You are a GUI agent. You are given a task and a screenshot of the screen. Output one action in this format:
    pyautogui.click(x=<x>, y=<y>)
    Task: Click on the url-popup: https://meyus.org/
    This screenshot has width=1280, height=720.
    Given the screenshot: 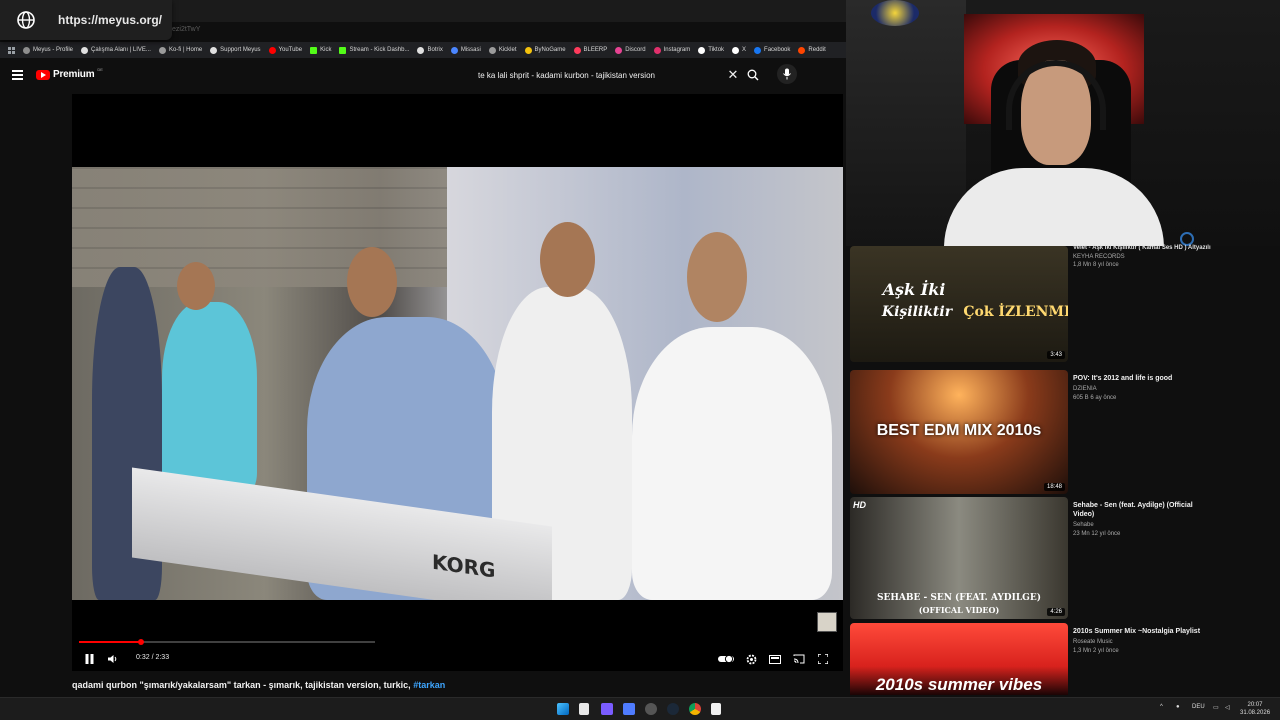 What is the action you would take?
    pyautogui.click(x=86, y=20)
    